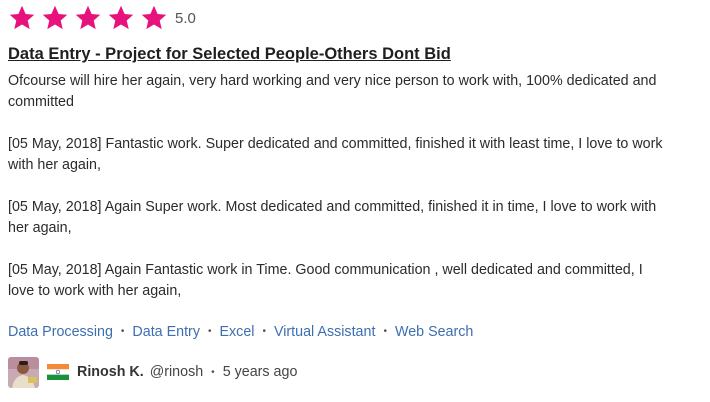  Describe the element at coordinates (353, 372) in the screenshot. I see `reviewer-info: Rinosh K. @rinosh • 5 years ago` at that location.